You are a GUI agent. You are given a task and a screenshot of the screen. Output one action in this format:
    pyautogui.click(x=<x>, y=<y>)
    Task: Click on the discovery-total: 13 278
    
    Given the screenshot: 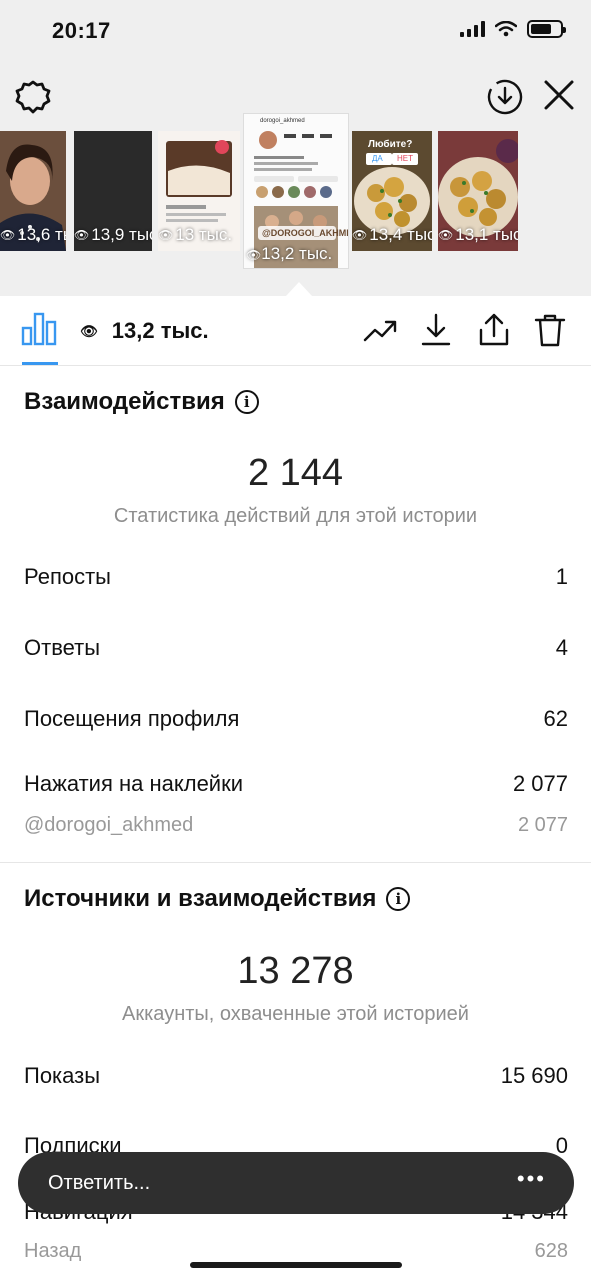 What is the action you would take?
    pyautogui.click(x=295, y=971)
    